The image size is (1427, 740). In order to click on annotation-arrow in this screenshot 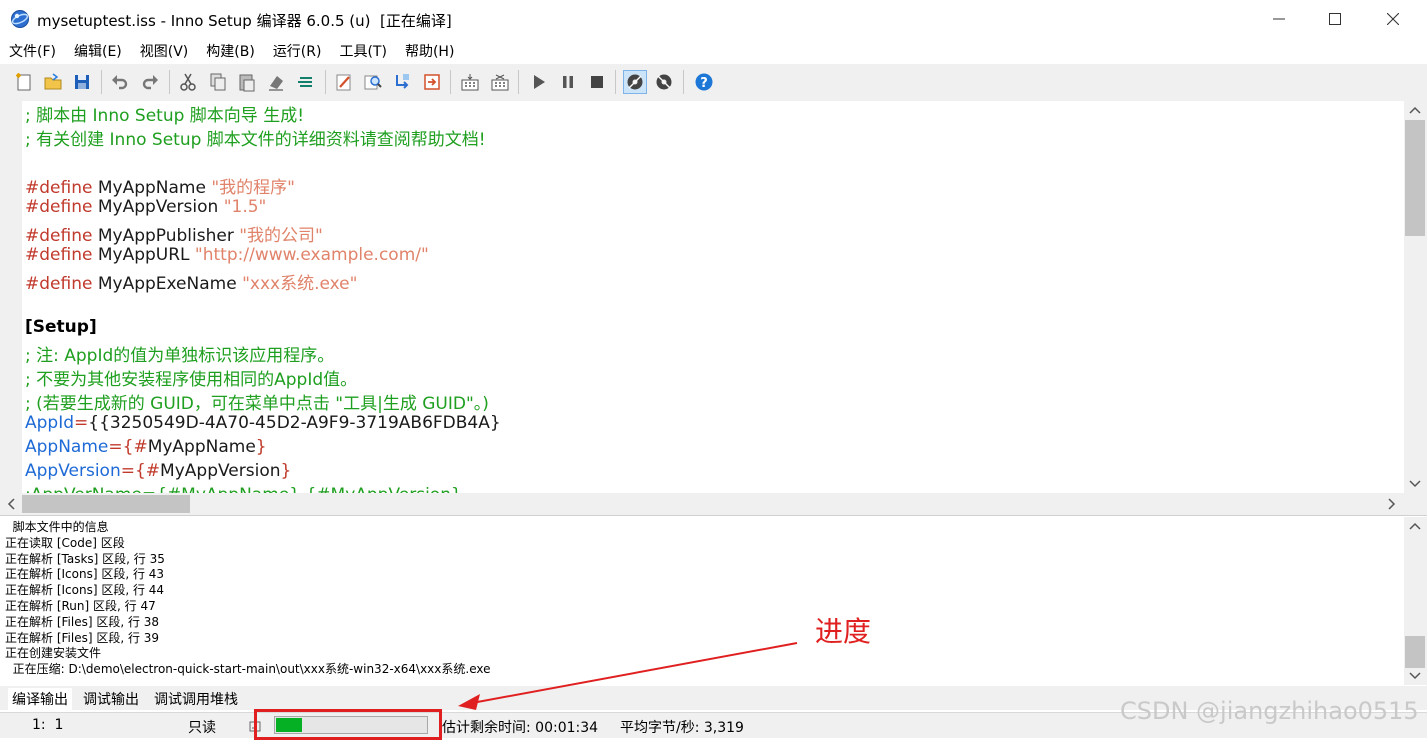, I will do `click(628, 676)`.